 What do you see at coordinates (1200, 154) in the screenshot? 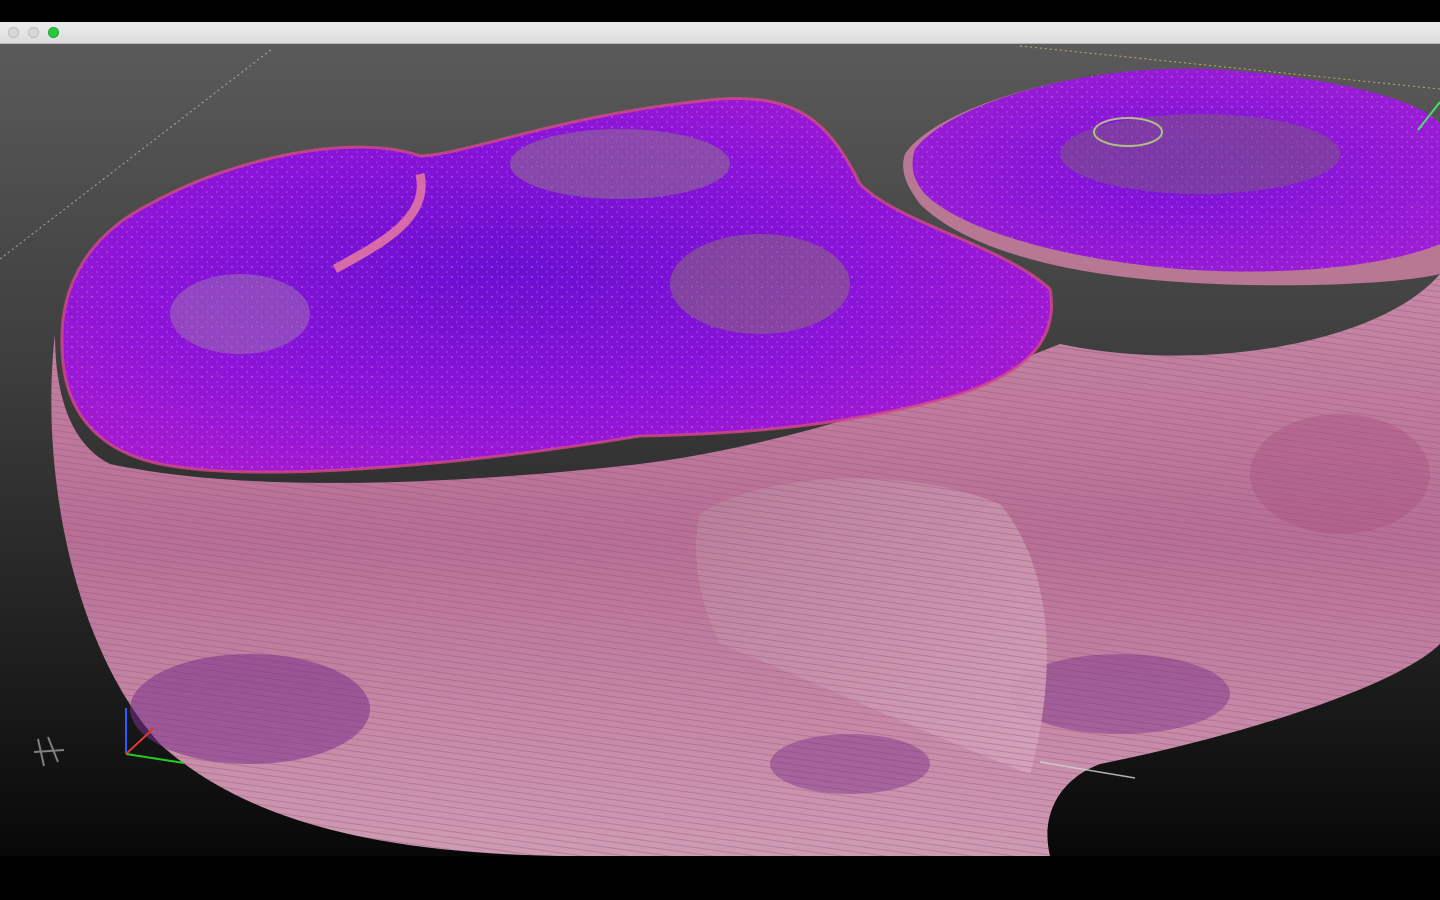
I see `tissue-core-right` at bounding box center [1200, 154].